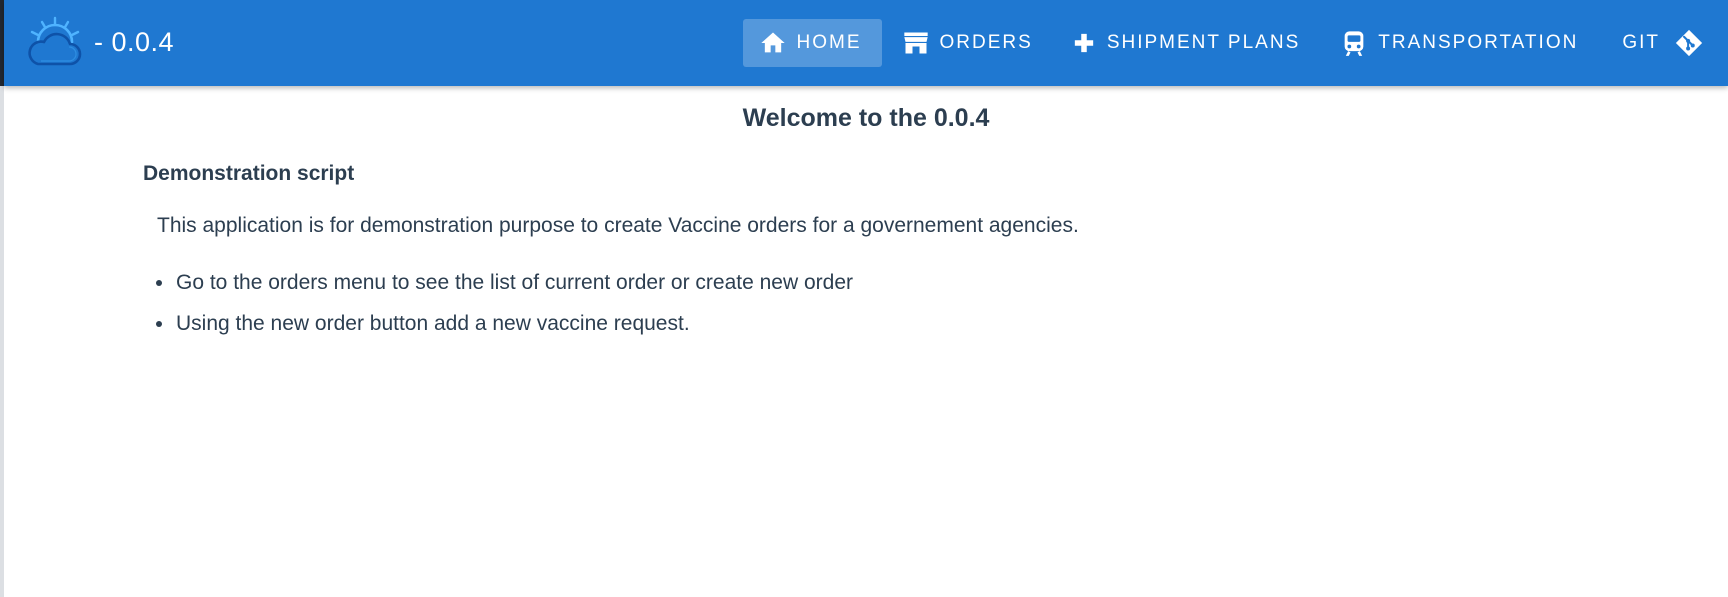 This screenshot has width=1728, height=597. Describe the element at coordinates (915, 43) in the screenshot. I see `store-icon` at that location.